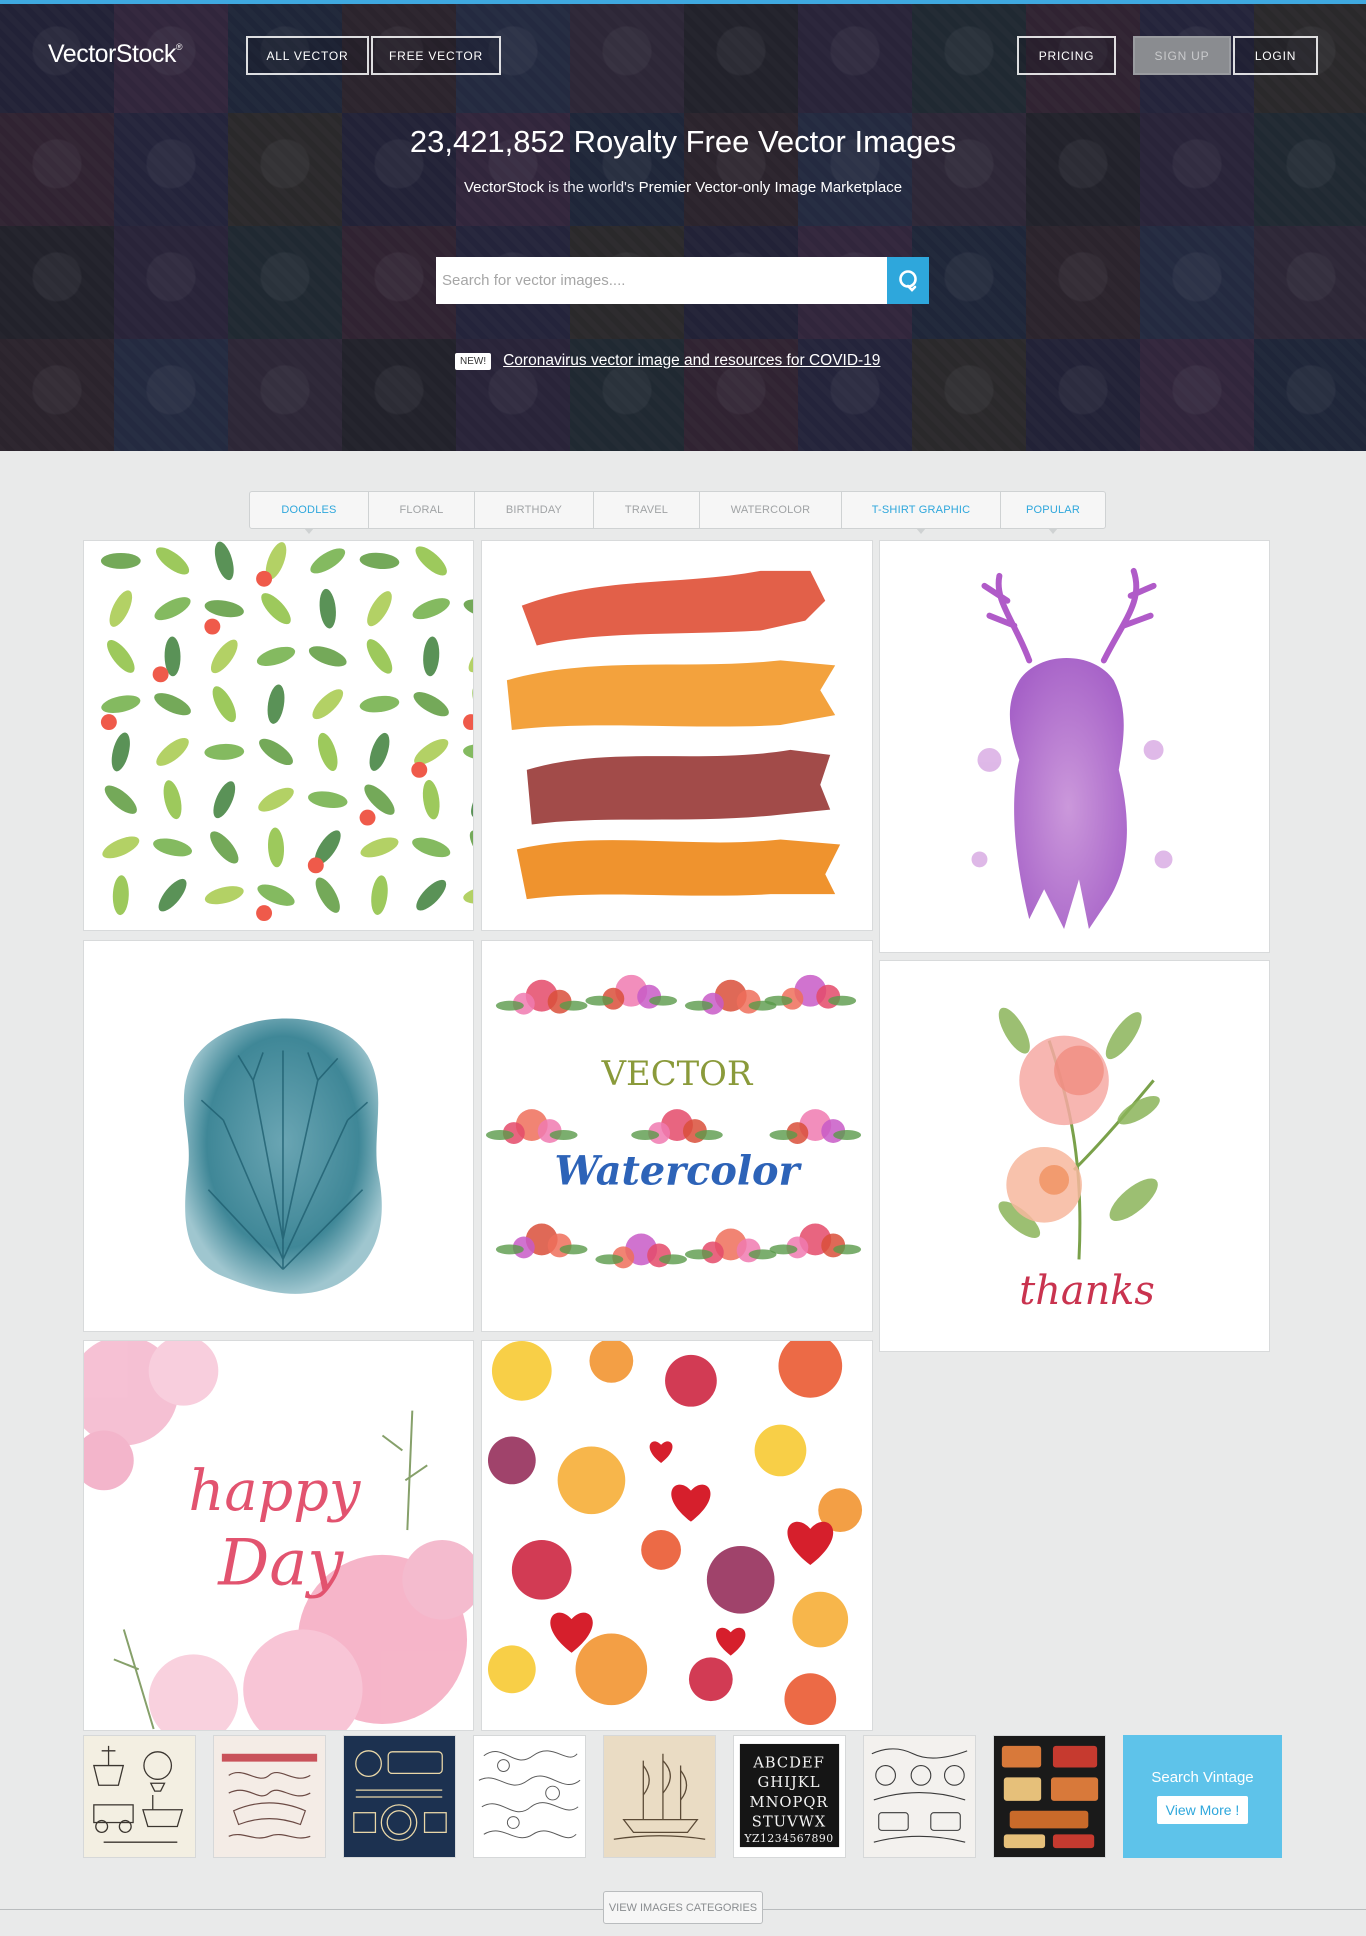  I want to click on alphabet-thumbnail: ABCDEF GHIJKL MNOPQR STUVWX YZ1234567890, so click(789, 1796).